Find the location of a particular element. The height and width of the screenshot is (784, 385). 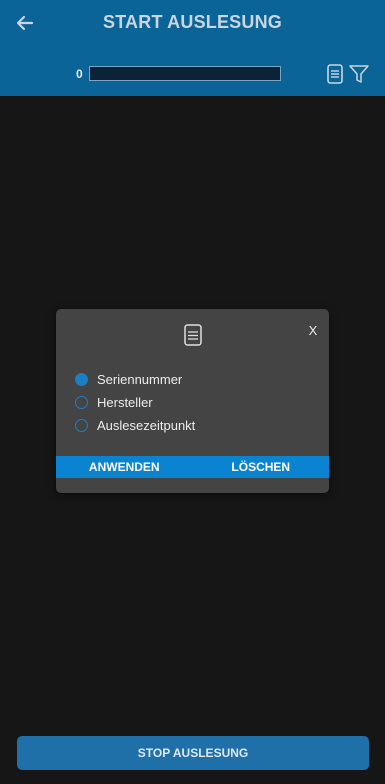

read-count: 0 is located at coordinates (79, 74).